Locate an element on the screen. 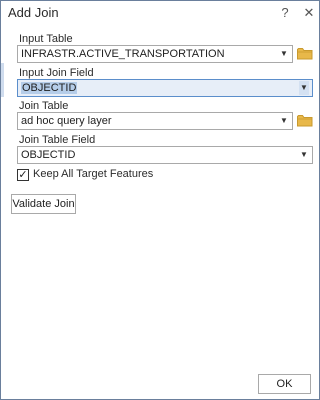 This screenshot has width=320, height=400. join-table-value: ad hoc query layer is located at coordinates (66, 121).